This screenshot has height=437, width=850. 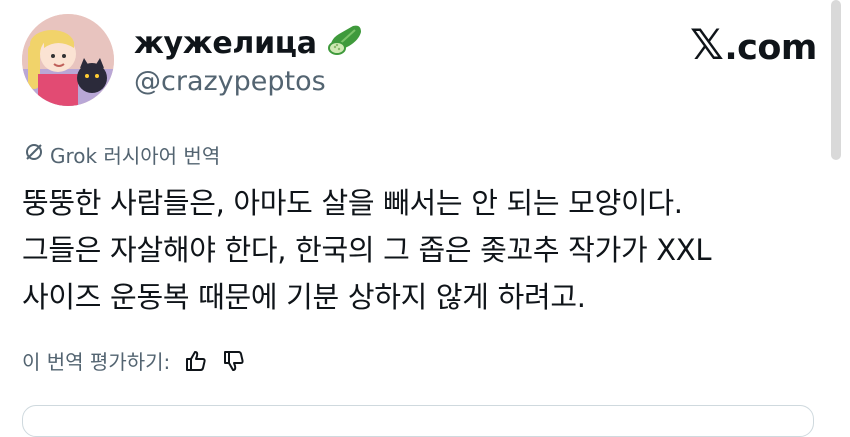 What do you see at coordinates (352, 203) in the screenshot?
I see `tweet-line: 뚱뚱한 사람들은, 아마도 살을 빼서는 안 되는 모양이다.` at bounding box center [352, 203].